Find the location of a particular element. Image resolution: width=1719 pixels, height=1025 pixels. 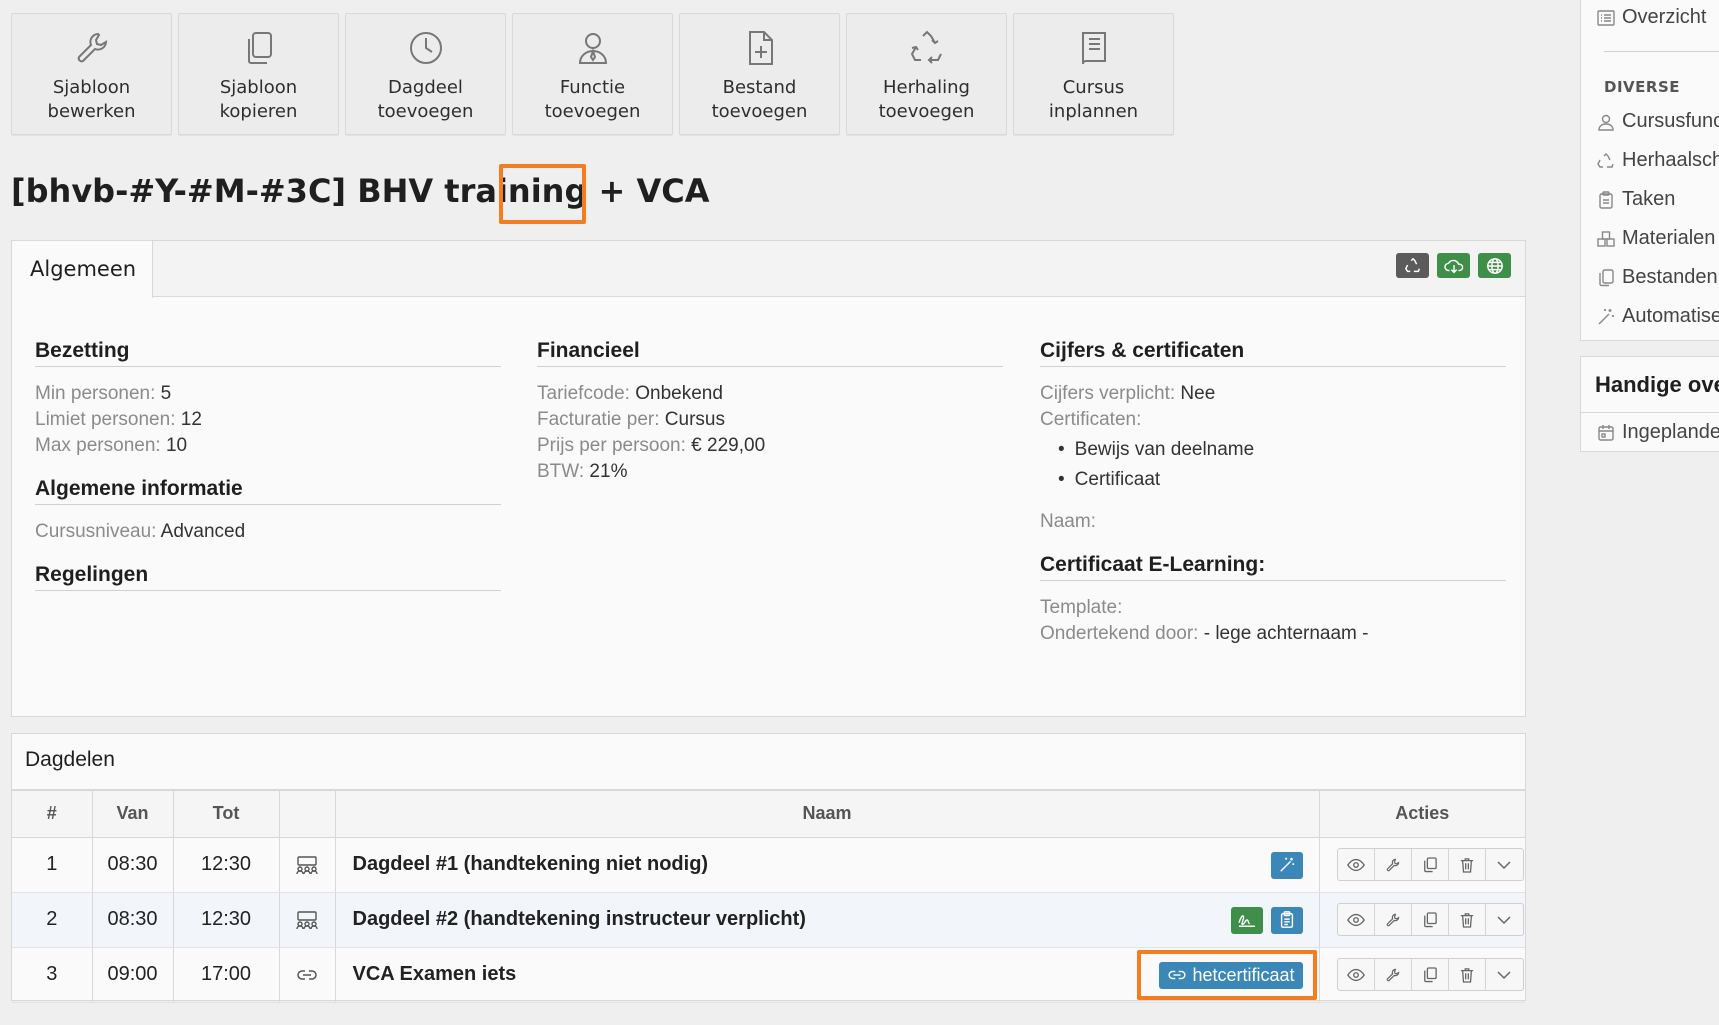

limiet-personen: Limiet personen: 12 is located at coordinates (118, 419).